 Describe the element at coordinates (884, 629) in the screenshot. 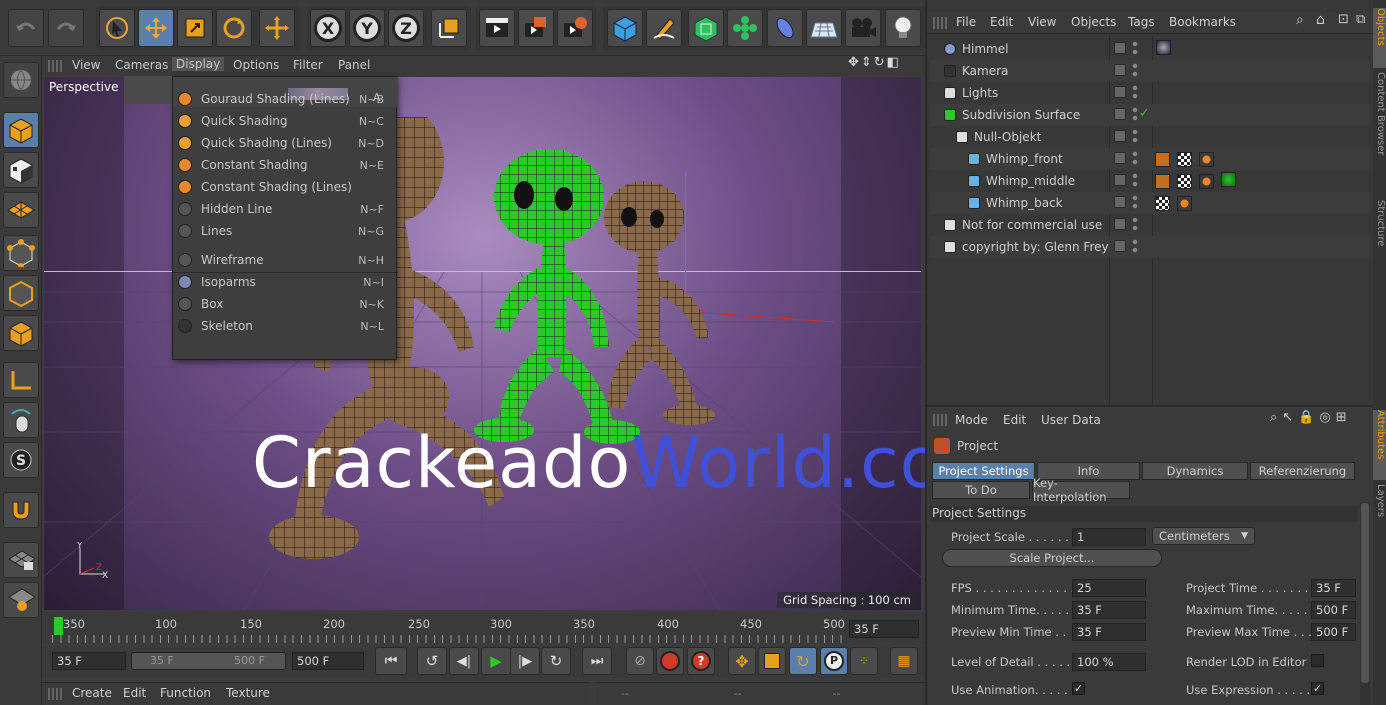

I see `timeline-current-frame: 35 F` at that location.